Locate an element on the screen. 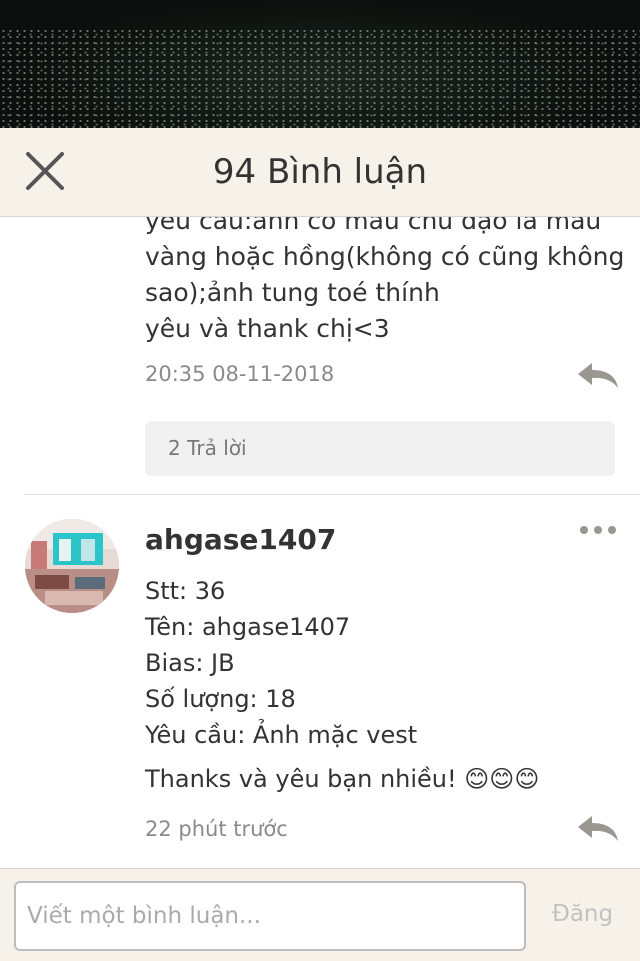 This screenshot has height=961, width=640. comment-divider is located at coordinates (332, 494).